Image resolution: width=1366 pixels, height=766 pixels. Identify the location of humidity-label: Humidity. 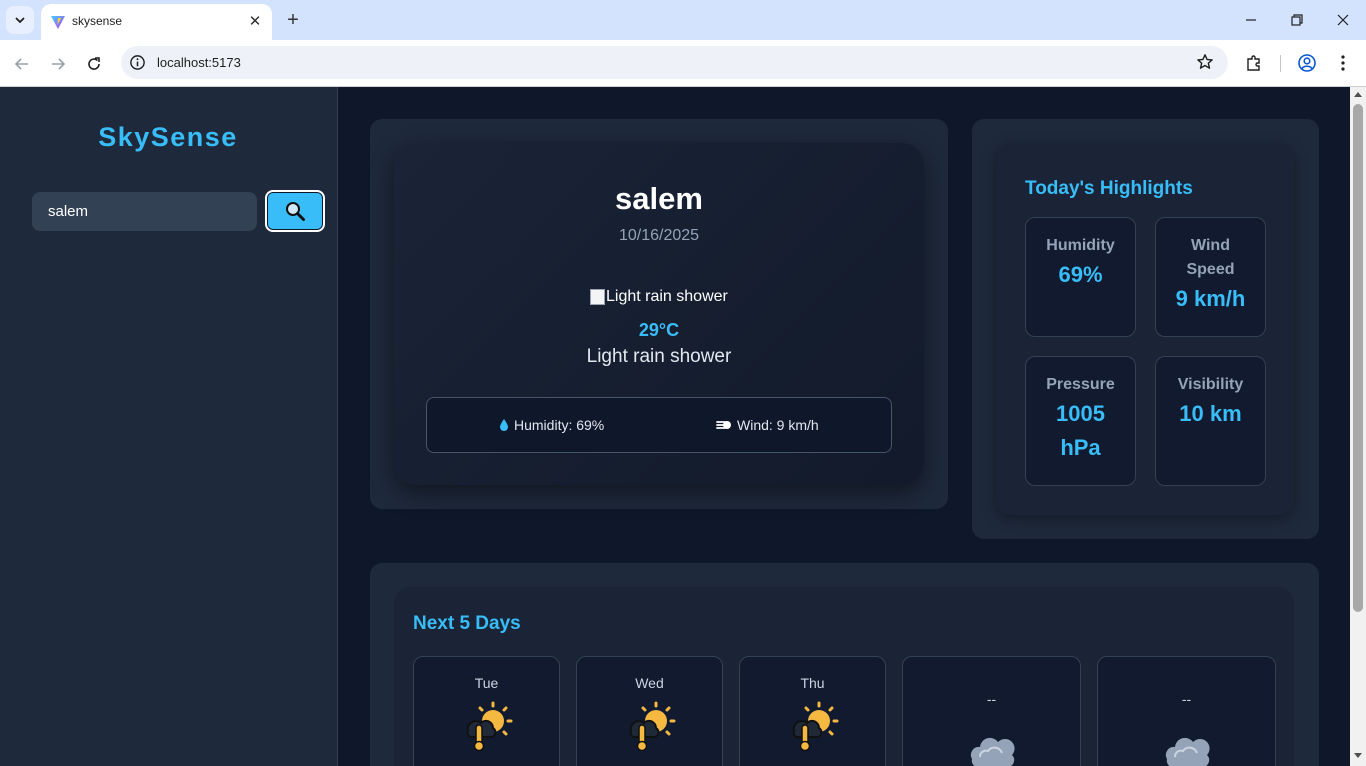
(1080, 245).